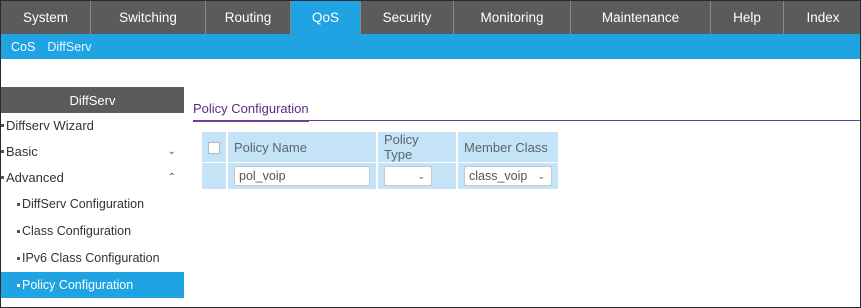 The image size is (861, 308). What do you see at coordinates (92, 100) in the screenshot?
I see `sidebar-header: DiffServ` at bounding box center [92, 100].